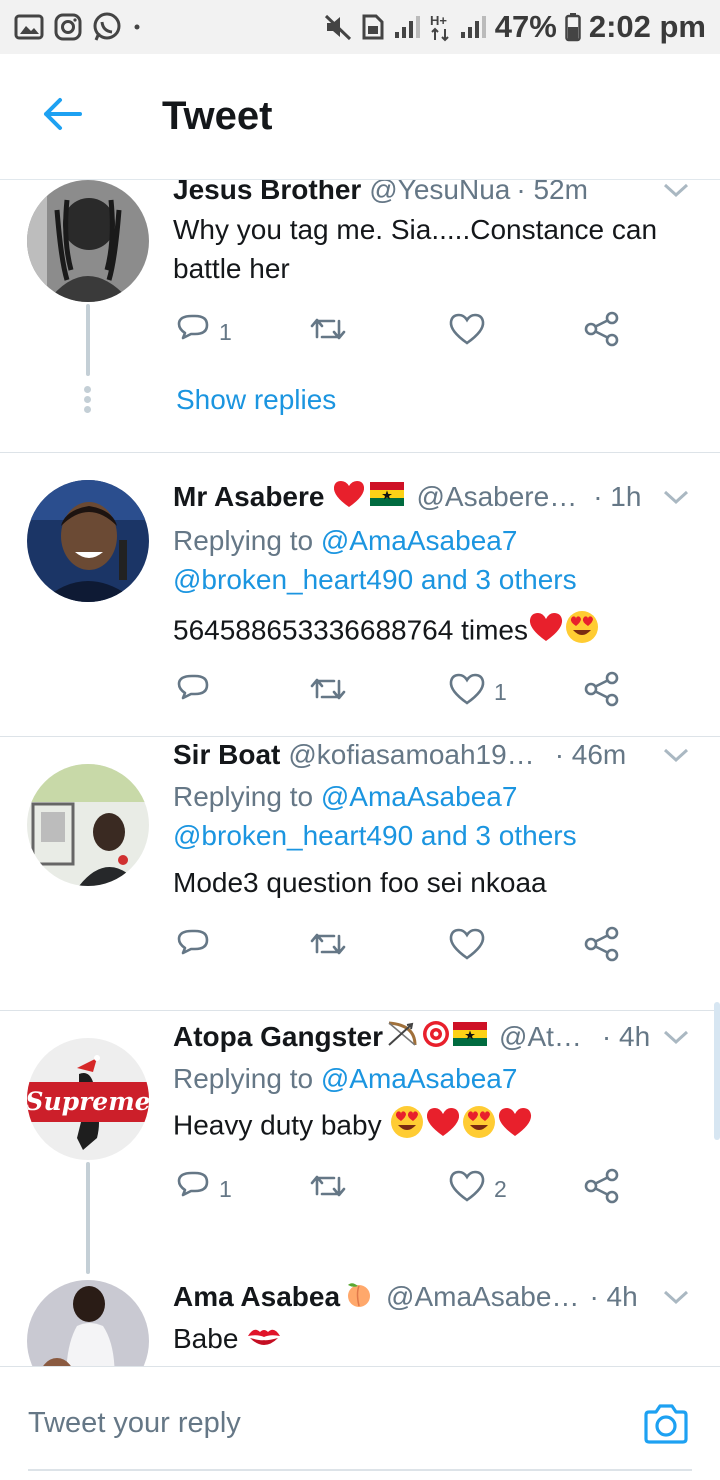 The image size is (720, 1480). Describe the element at coordinates (387, 497) in the screenshot. I see `ghana-flag-emoji` at that location.